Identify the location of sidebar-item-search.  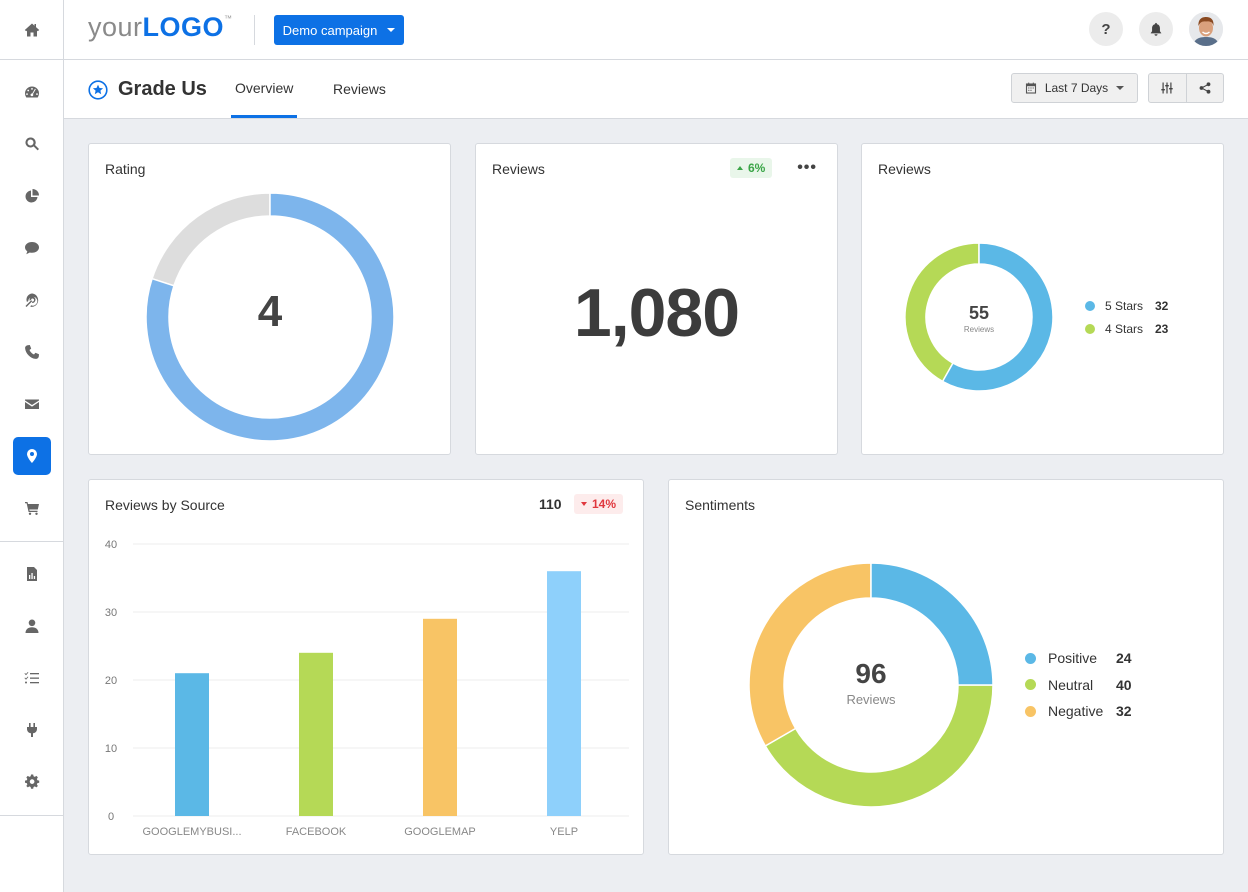
(32, 144).